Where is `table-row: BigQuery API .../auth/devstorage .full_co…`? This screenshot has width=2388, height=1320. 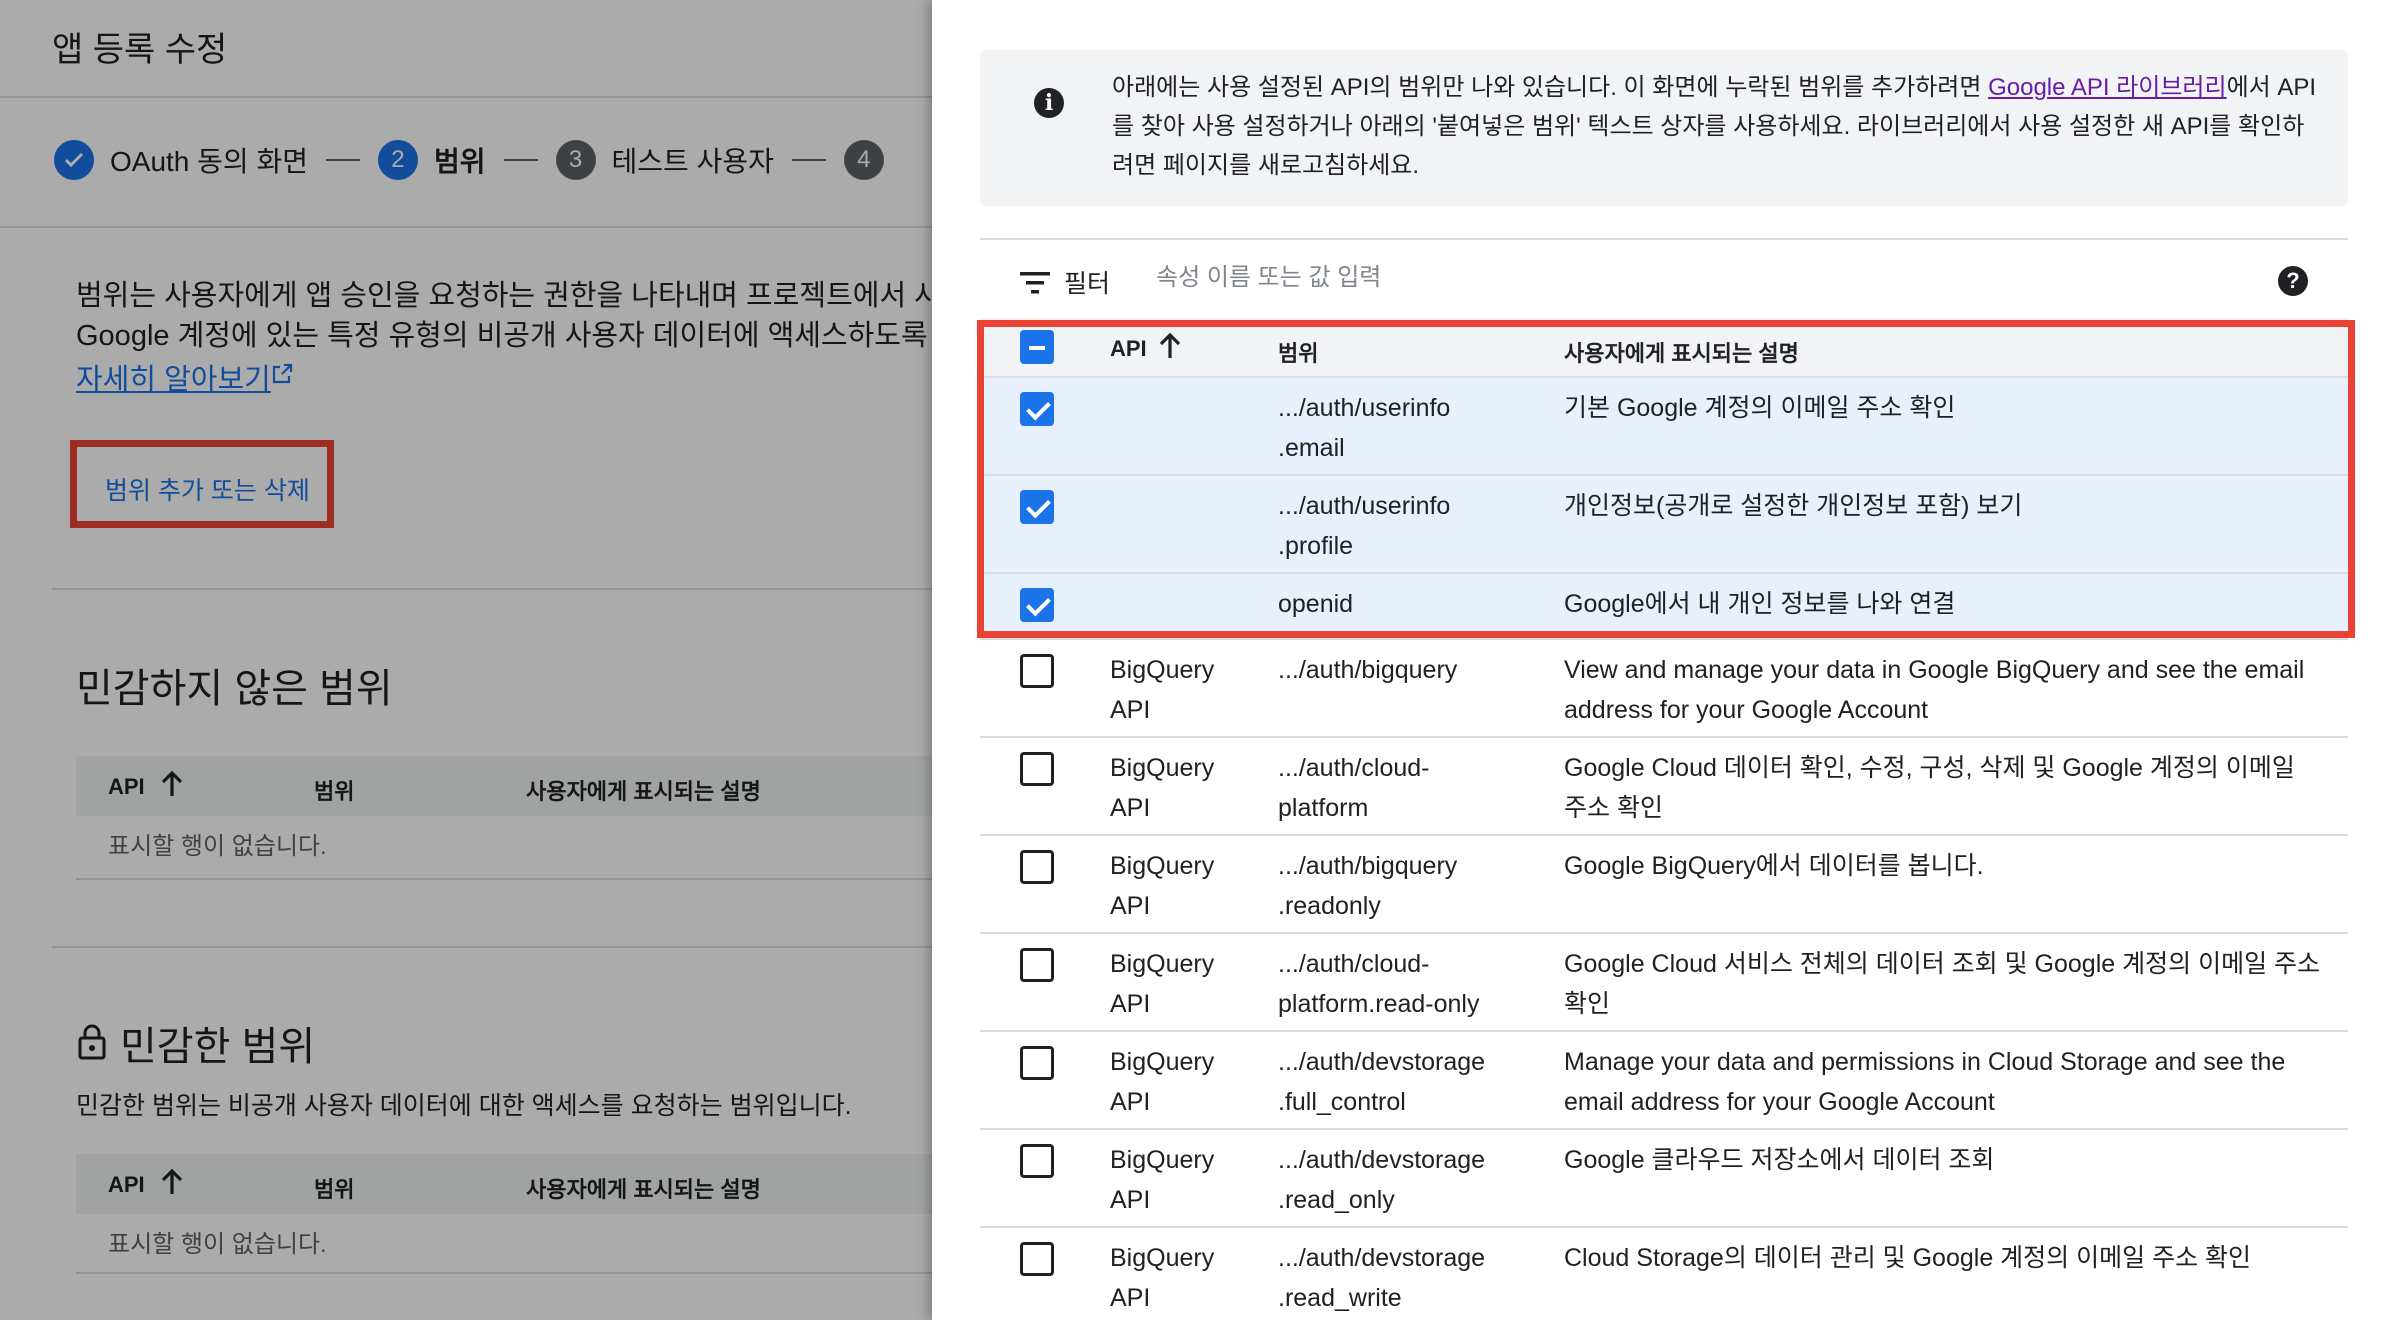
table-row: BigQuery API .../auth/devstorage .full_co… is located at coordinates (1664, 1081).